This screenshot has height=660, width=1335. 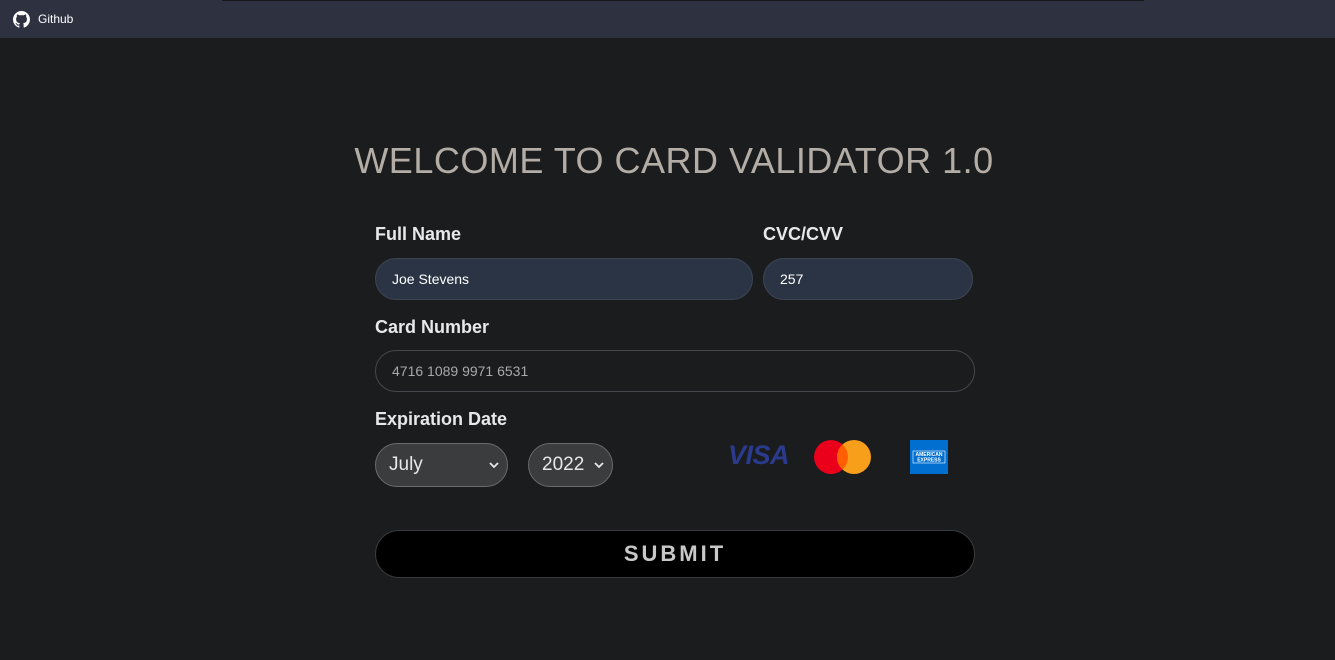 What do you see at coordinates (683, 0) in the screenshot?
I see `topbar-divider` at bounding box center [683, 0].